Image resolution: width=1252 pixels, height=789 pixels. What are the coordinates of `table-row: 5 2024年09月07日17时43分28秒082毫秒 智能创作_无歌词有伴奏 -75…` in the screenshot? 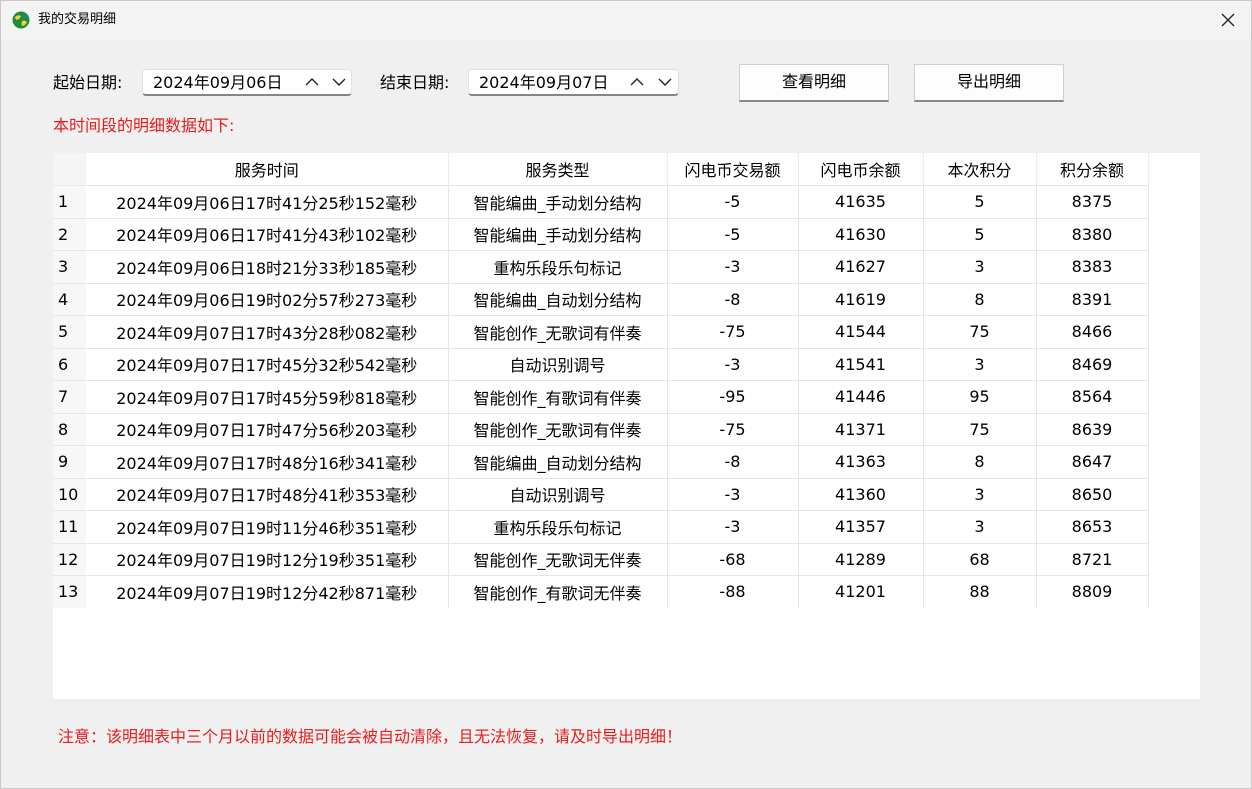 It's located at (601, 331).